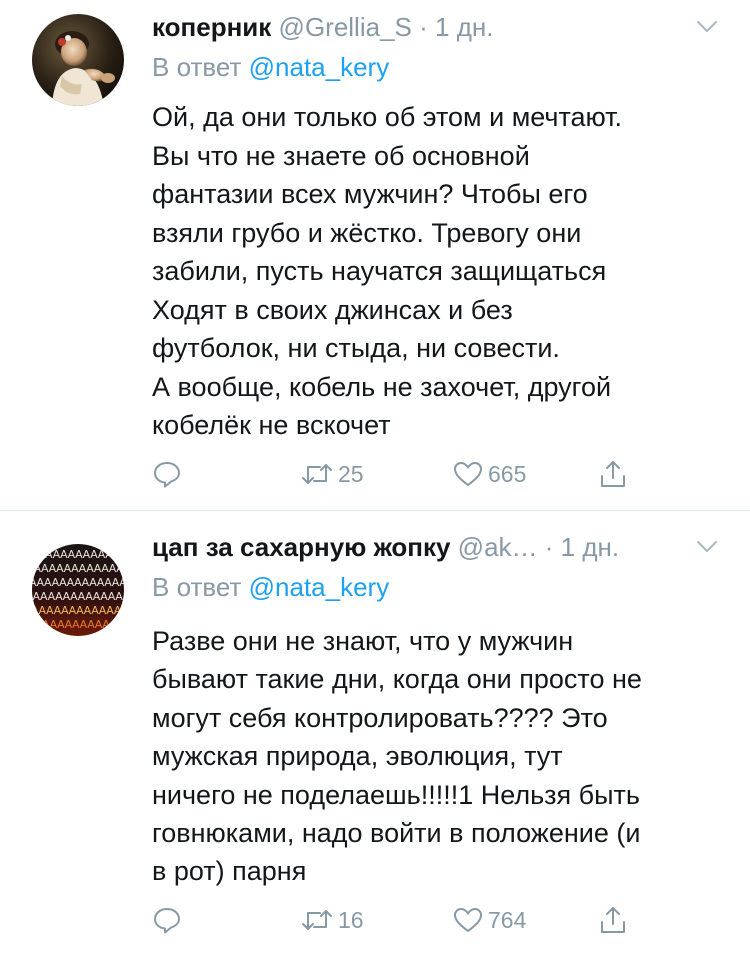 The image size is (750, 955). Describe the element at coordinates (351, 919) in the screenshot. I see `retweet-count: 16` at that location.